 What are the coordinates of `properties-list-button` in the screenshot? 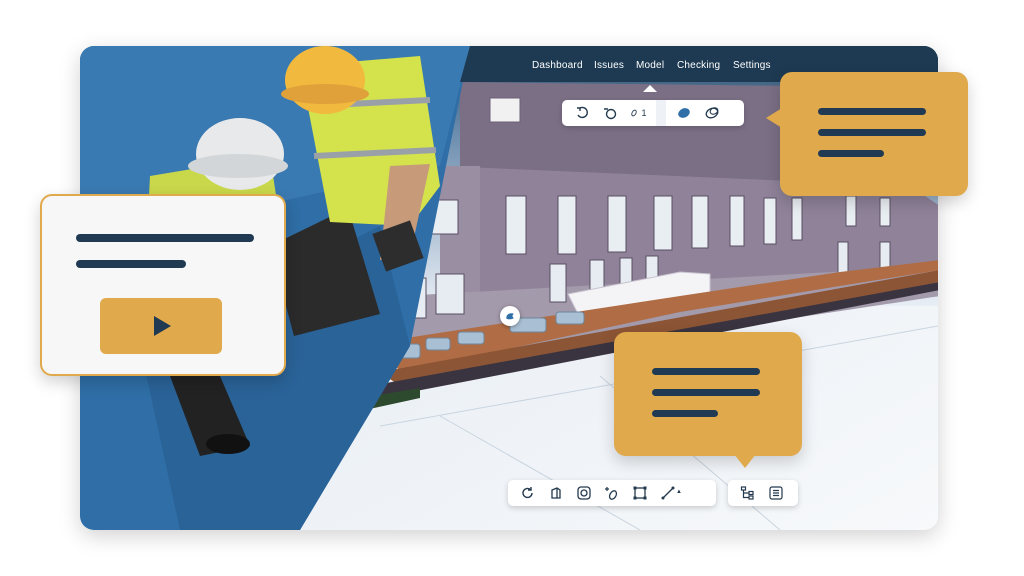 It's located at (776, 493).